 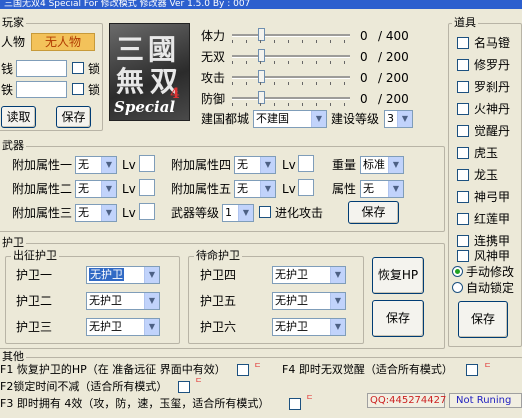 What do you see at coordinates (41, 89) in the screenshot?
I see `iron-input` at bounding box center [41, 89].